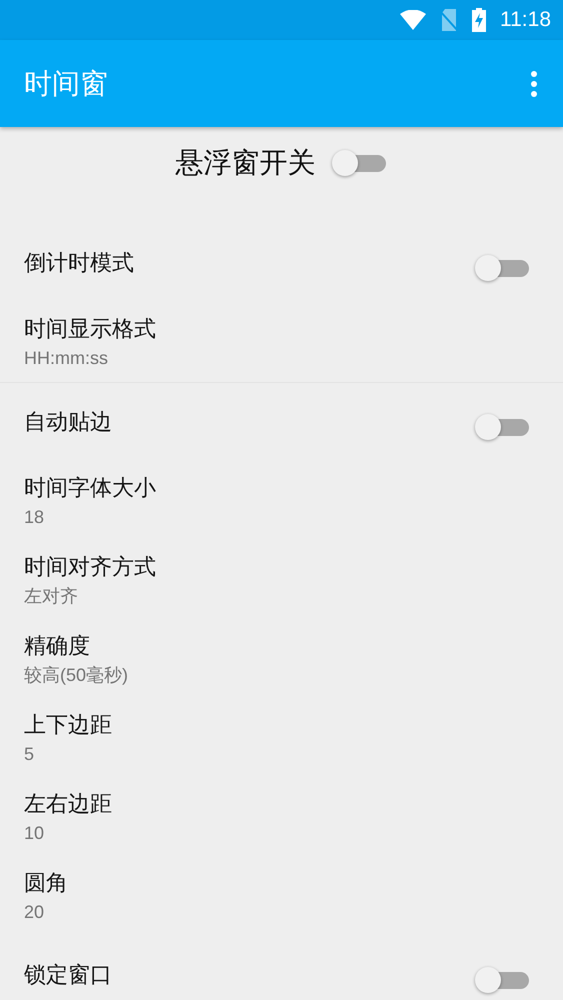  Describe the element at coordinates (246, 163) in the screenshot. I see `master-switch-label: 悬浮窗开关` at that location.